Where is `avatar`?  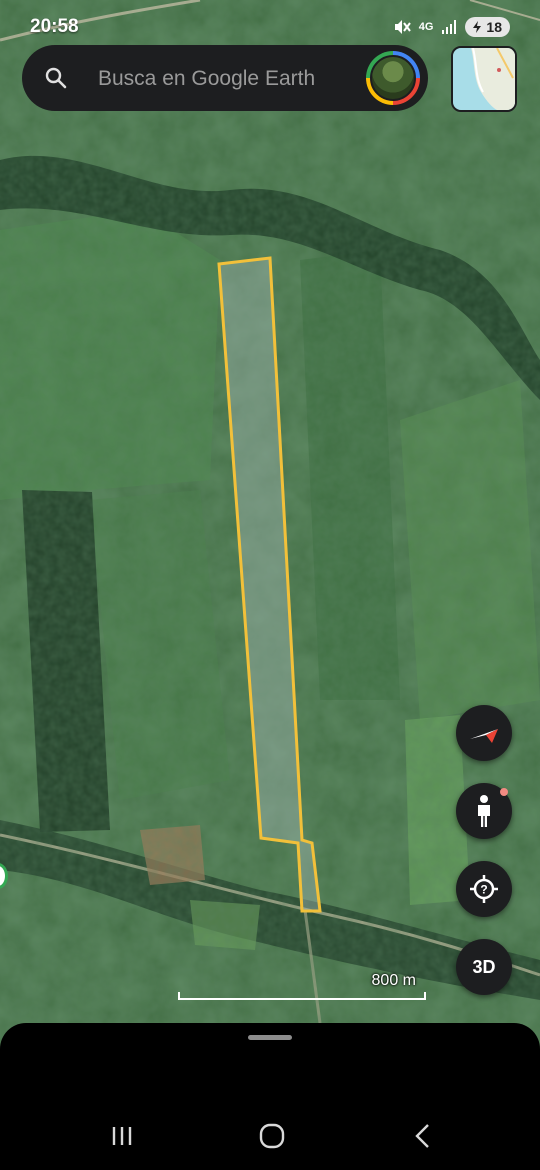
avatar is located at coordinates (393, 78).